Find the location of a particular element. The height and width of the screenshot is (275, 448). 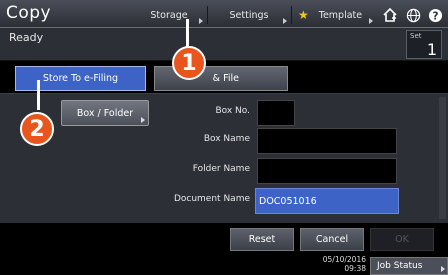

tab-store-to-efiling: Store To e-Filing is located at coordinates (80, 78).